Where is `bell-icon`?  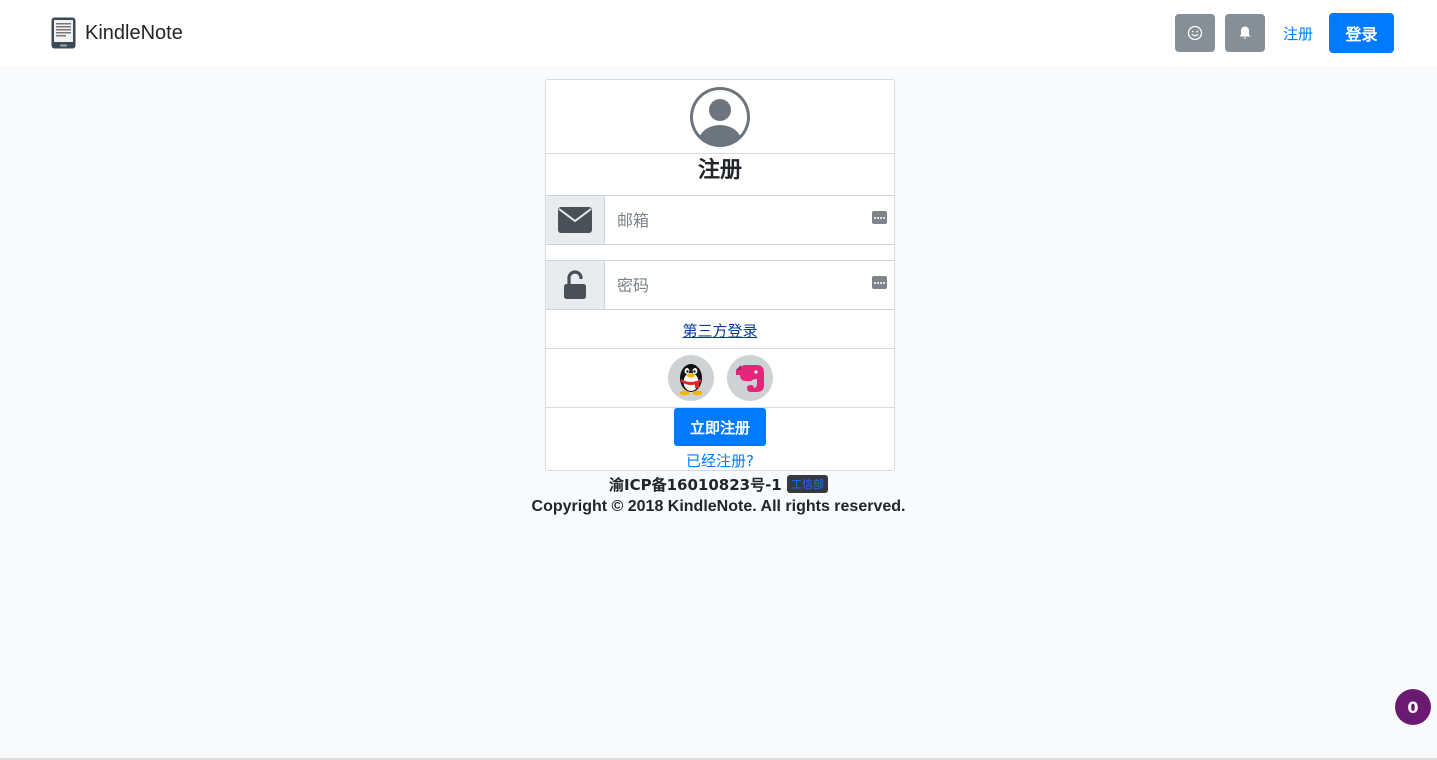 bell-icon is located at coordinates (1245, 32).